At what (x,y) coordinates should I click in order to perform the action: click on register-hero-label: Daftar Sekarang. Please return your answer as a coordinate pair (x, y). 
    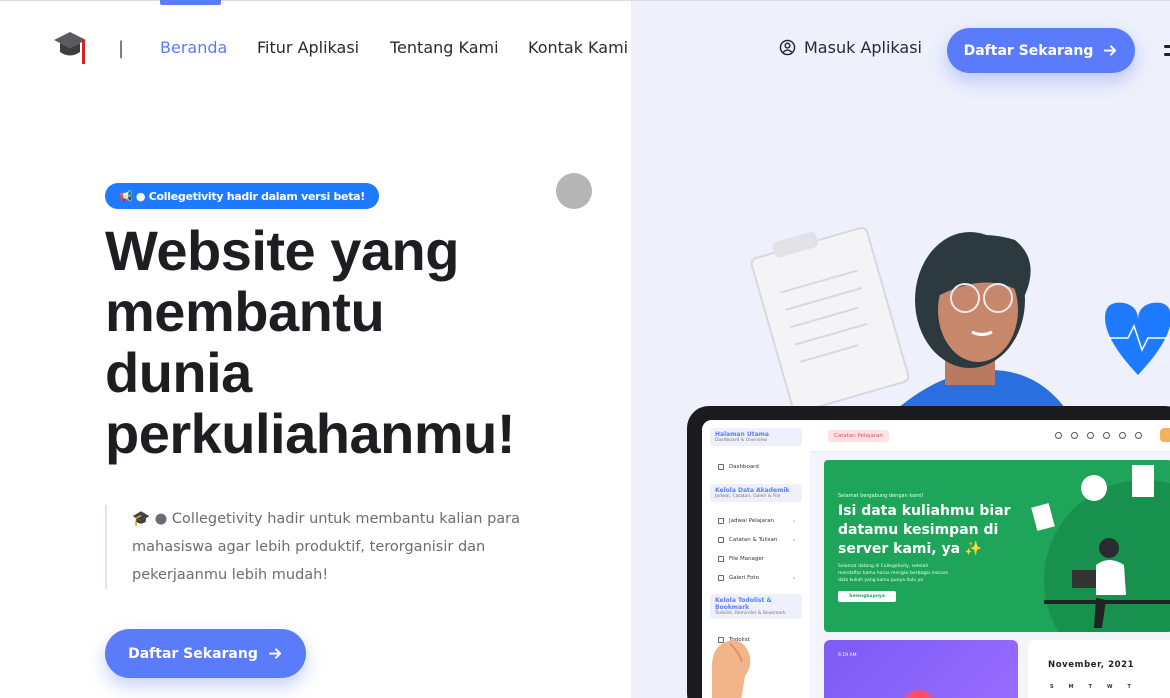
    Looking at the image, I should click on (193, 653).